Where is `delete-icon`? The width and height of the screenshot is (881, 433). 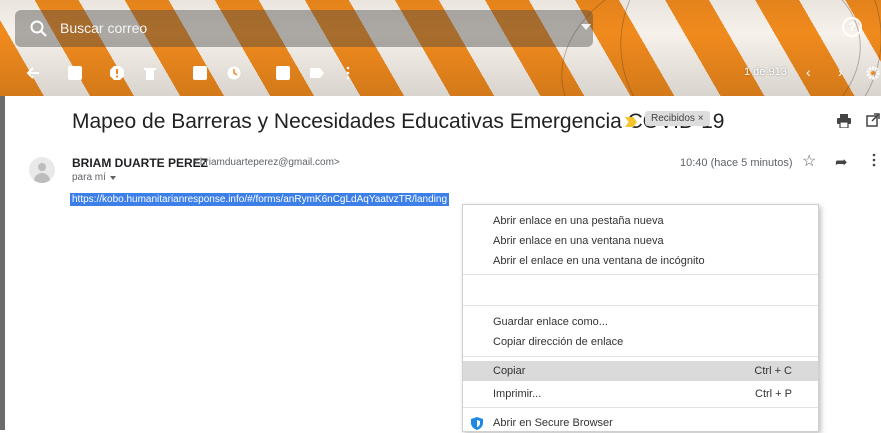 delete-icon is located at coordinates (150, 73).